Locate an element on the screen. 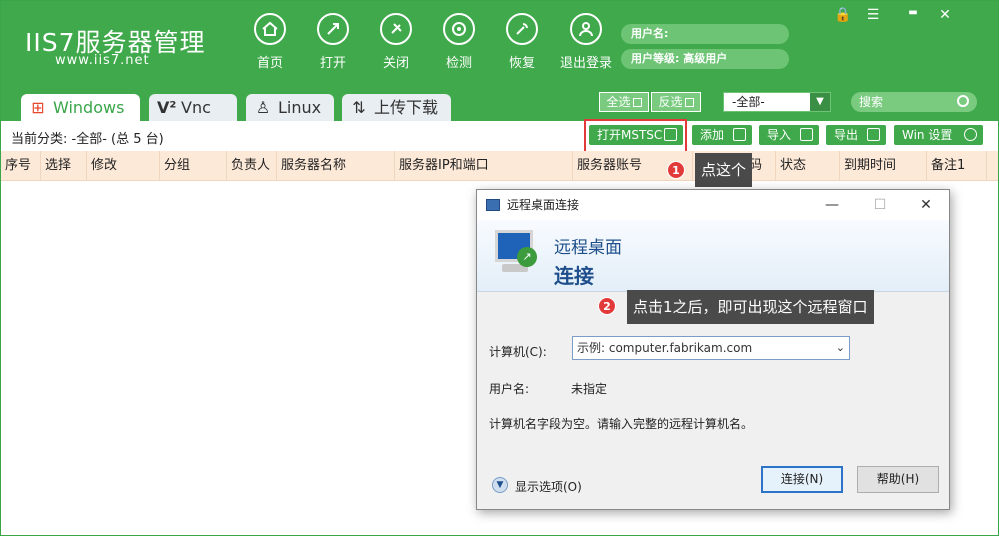 This screenshot has height=536, width=999. dialog-title-bar: 远程桌面连接 — ☐ ✕ is located at coordinates (713, 205).